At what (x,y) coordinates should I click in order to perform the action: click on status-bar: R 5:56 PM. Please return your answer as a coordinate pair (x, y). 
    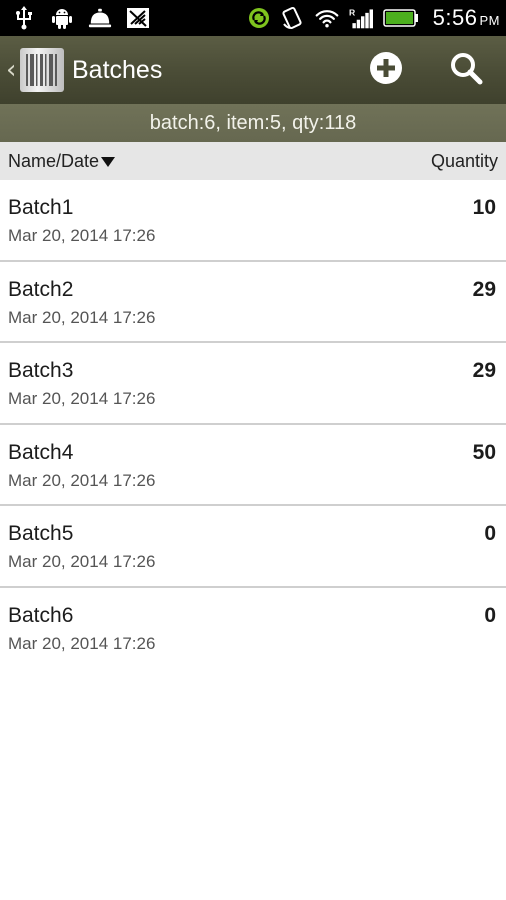
    Looking at the image, I should click on (253, 18).